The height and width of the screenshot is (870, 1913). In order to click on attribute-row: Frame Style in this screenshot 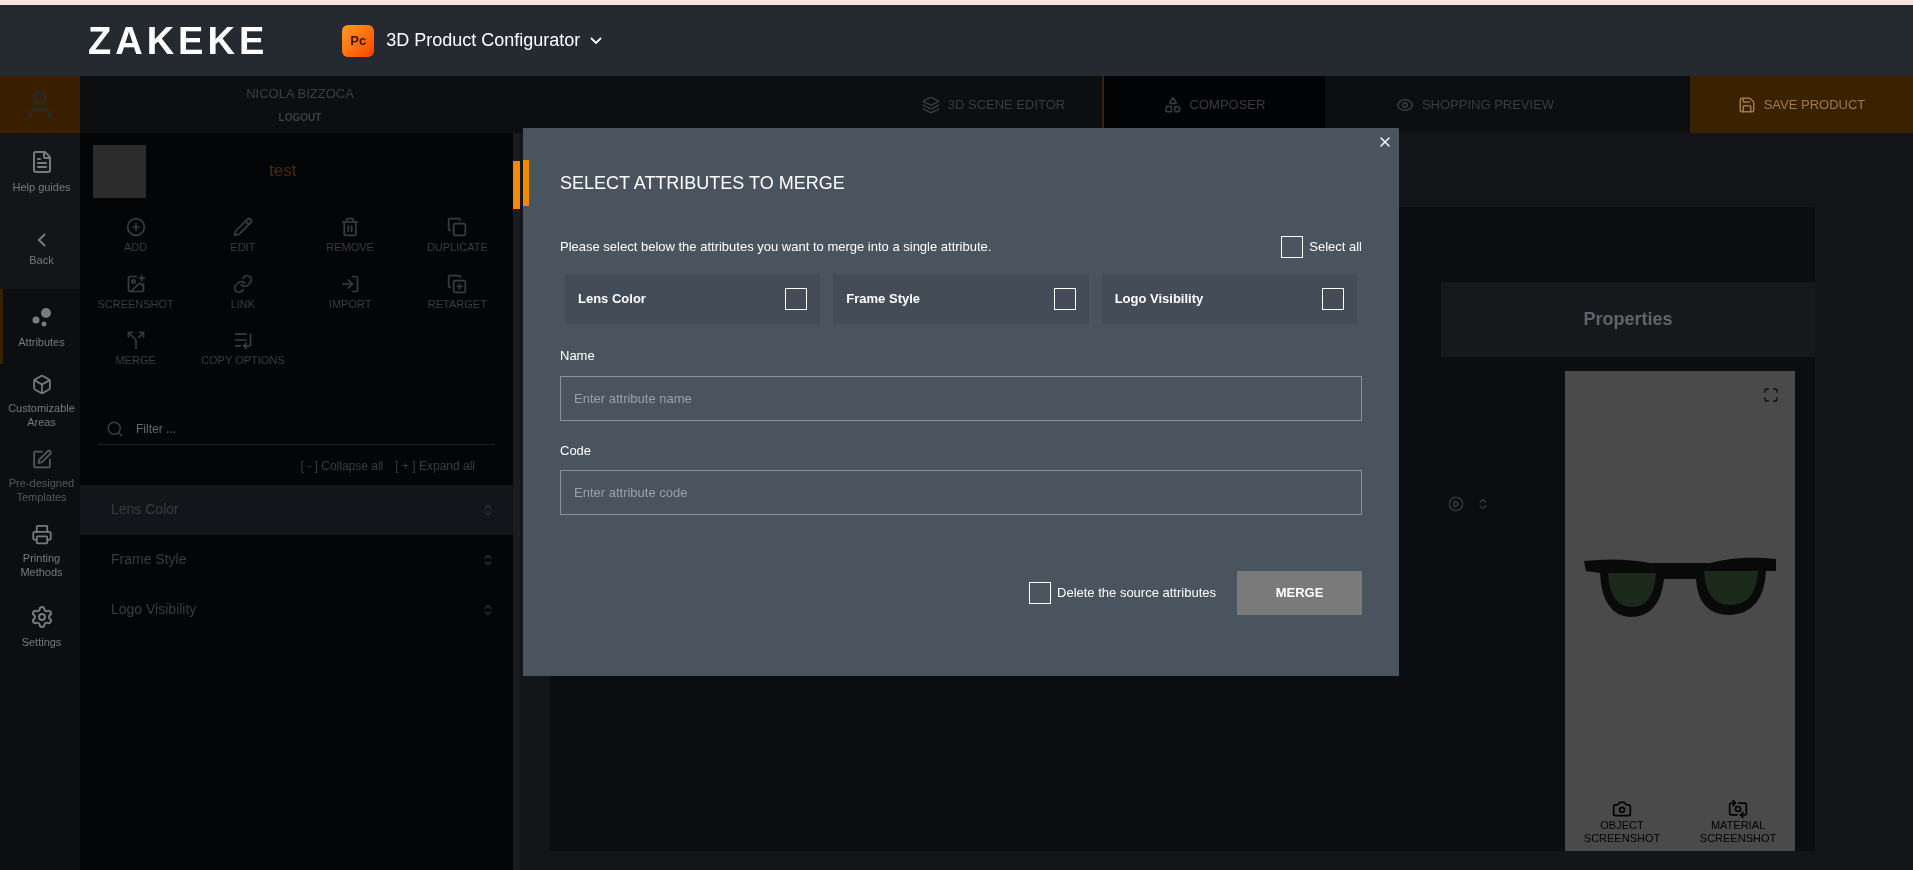, I will do `click(296, 559)`.